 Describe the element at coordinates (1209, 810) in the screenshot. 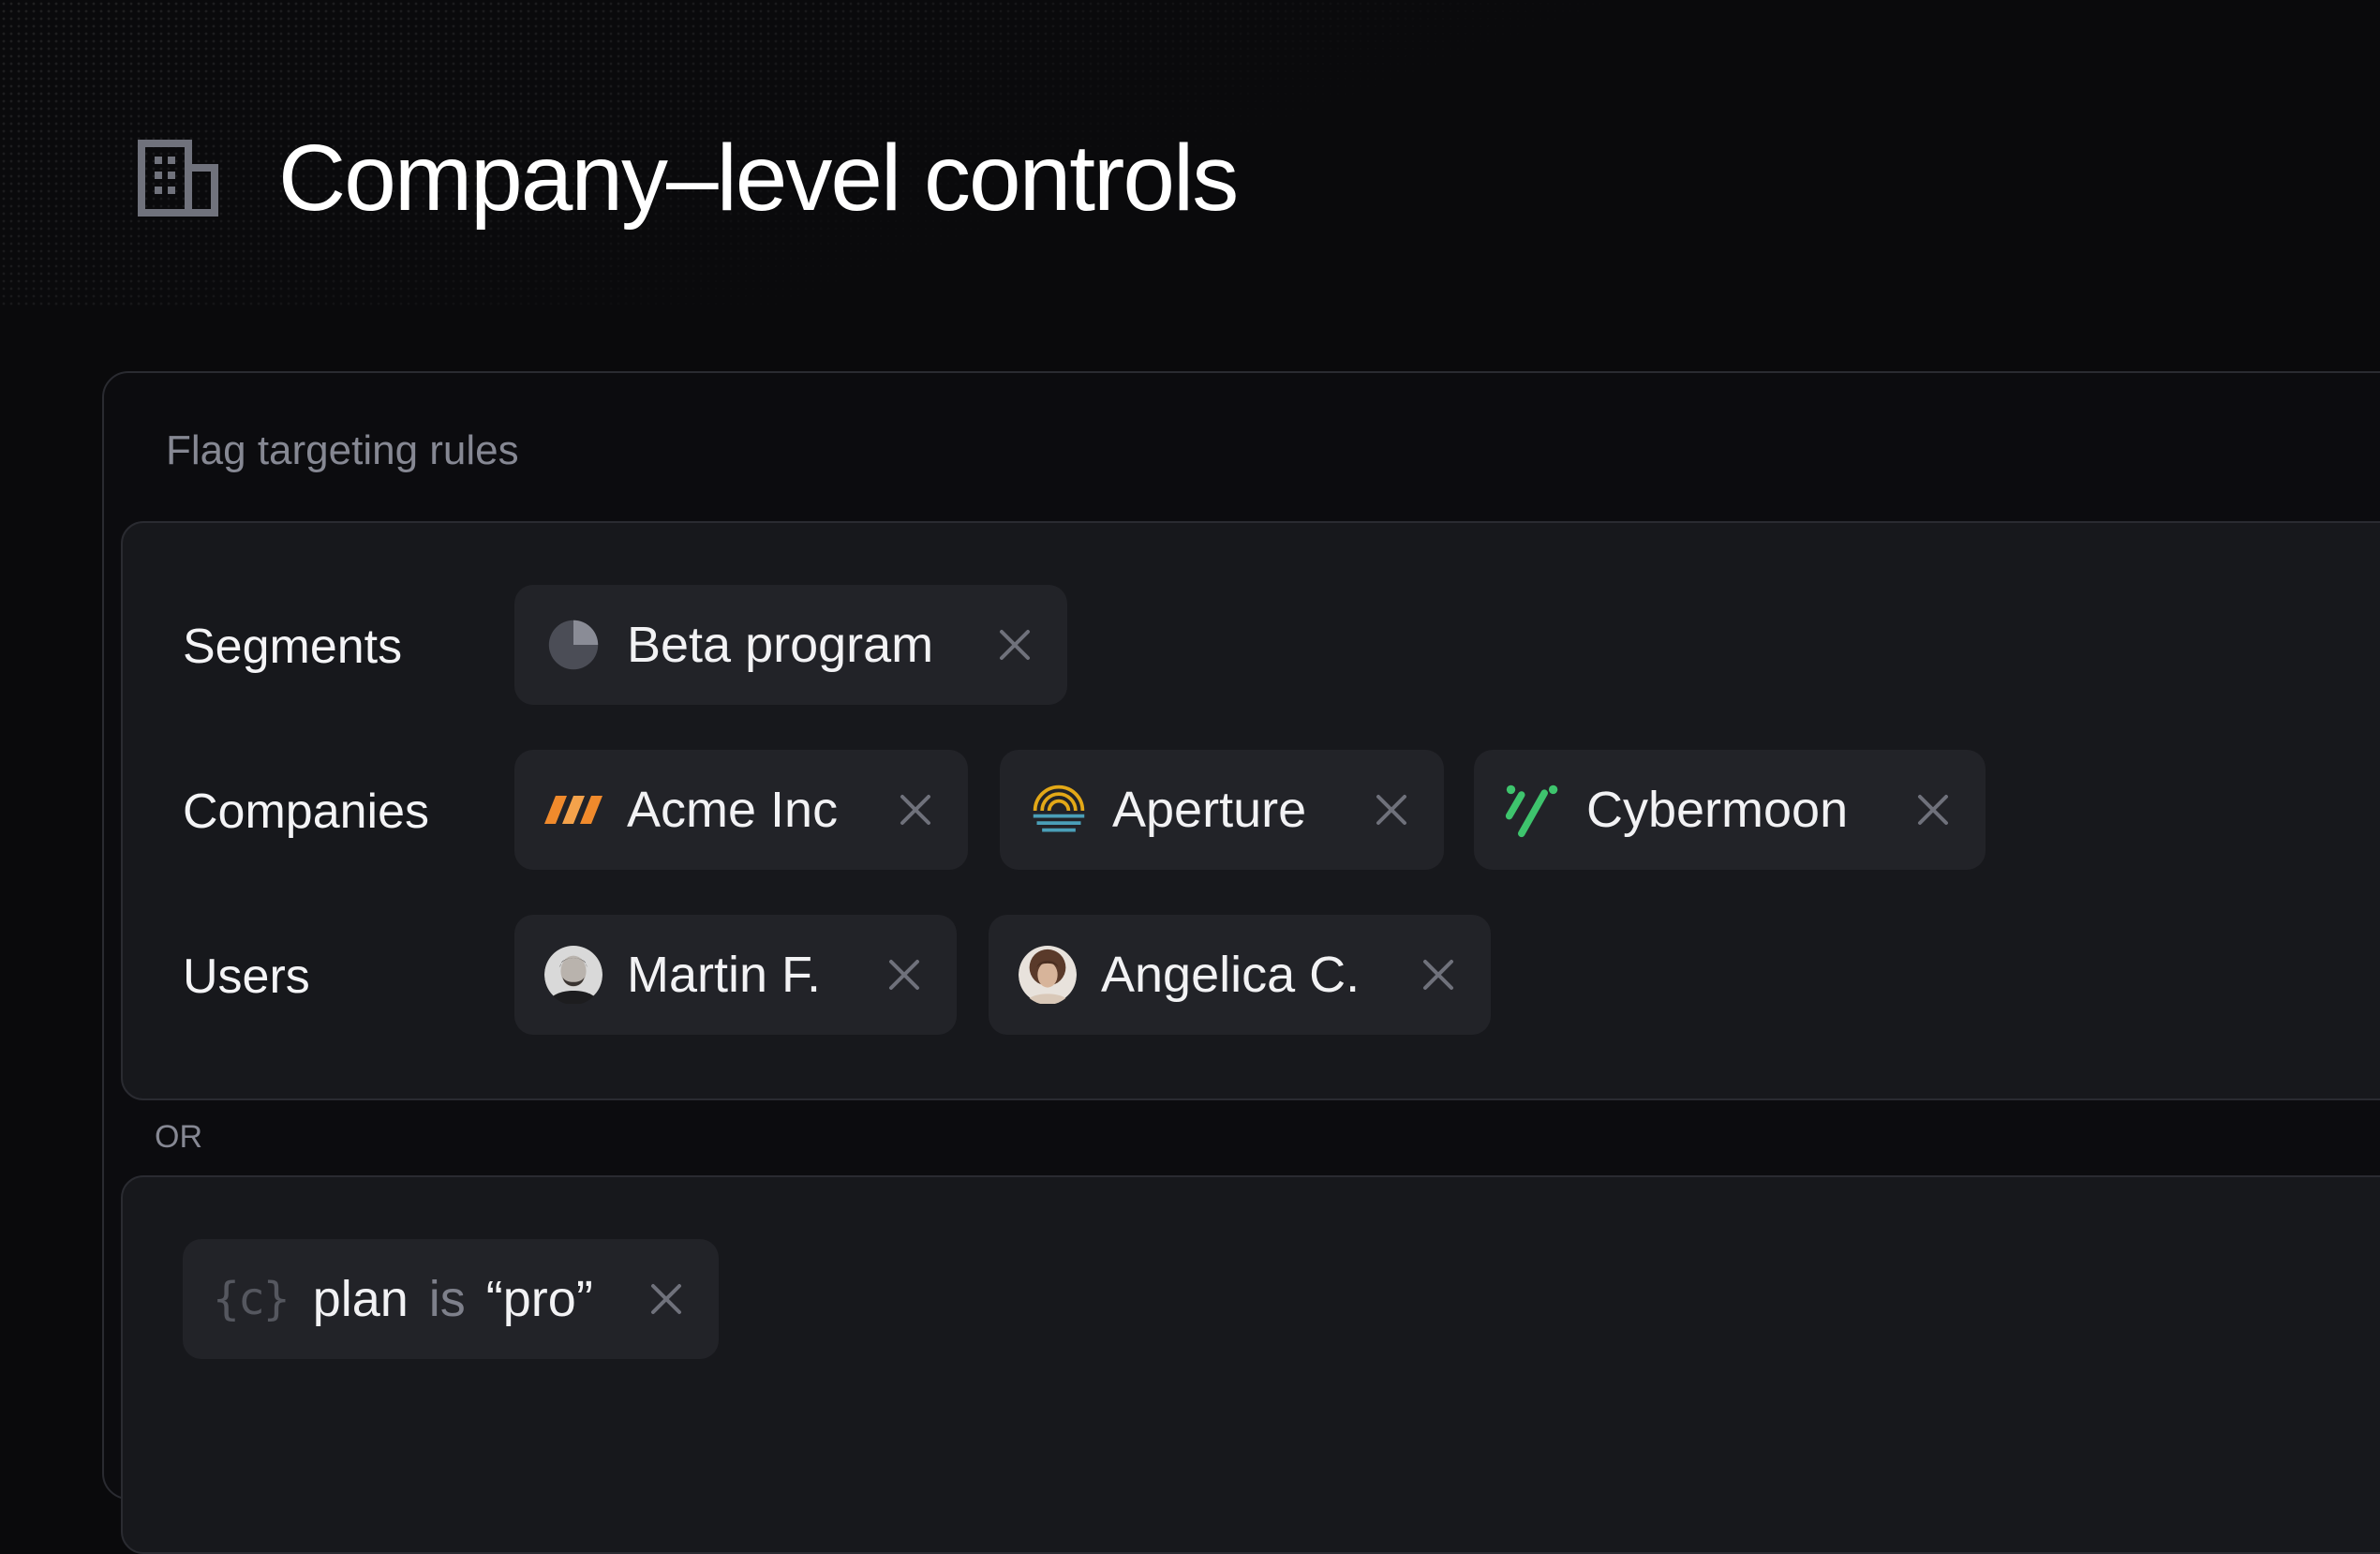

I see `chip-label: Aperture` at that location.